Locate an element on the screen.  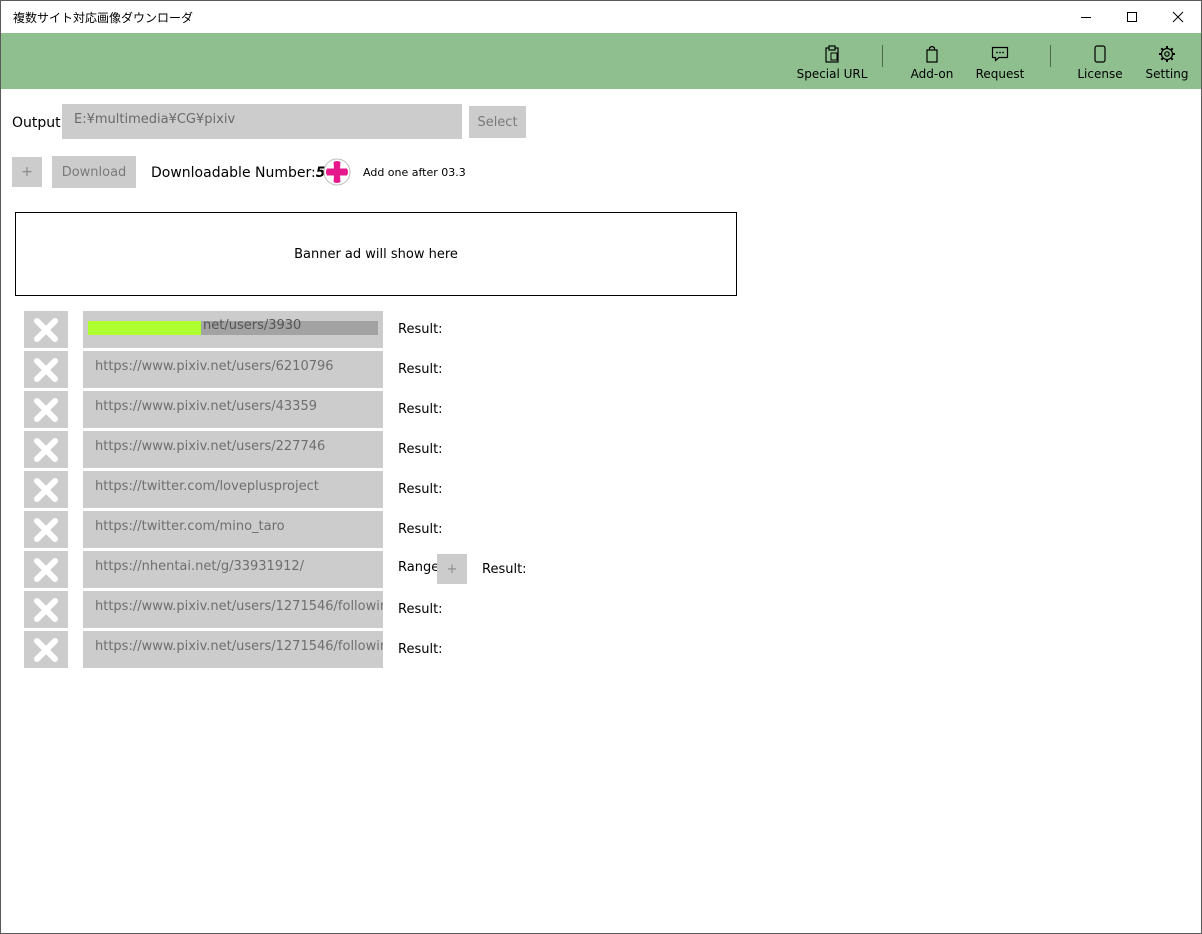
add-url-button: + is located at coordinates (27, 172).